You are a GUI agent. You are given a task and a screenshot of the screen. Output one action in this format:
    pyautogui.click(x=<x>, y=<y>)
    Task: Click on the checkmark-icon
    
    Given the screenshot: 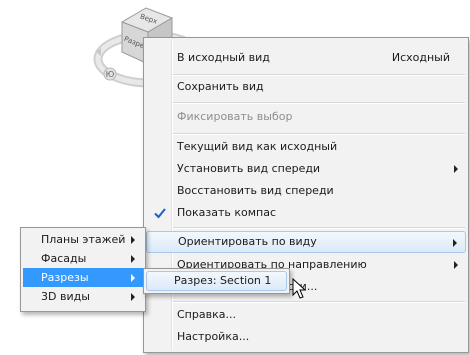 What is the action you would take?
    pyautogui.click(x=160, y=213)
    